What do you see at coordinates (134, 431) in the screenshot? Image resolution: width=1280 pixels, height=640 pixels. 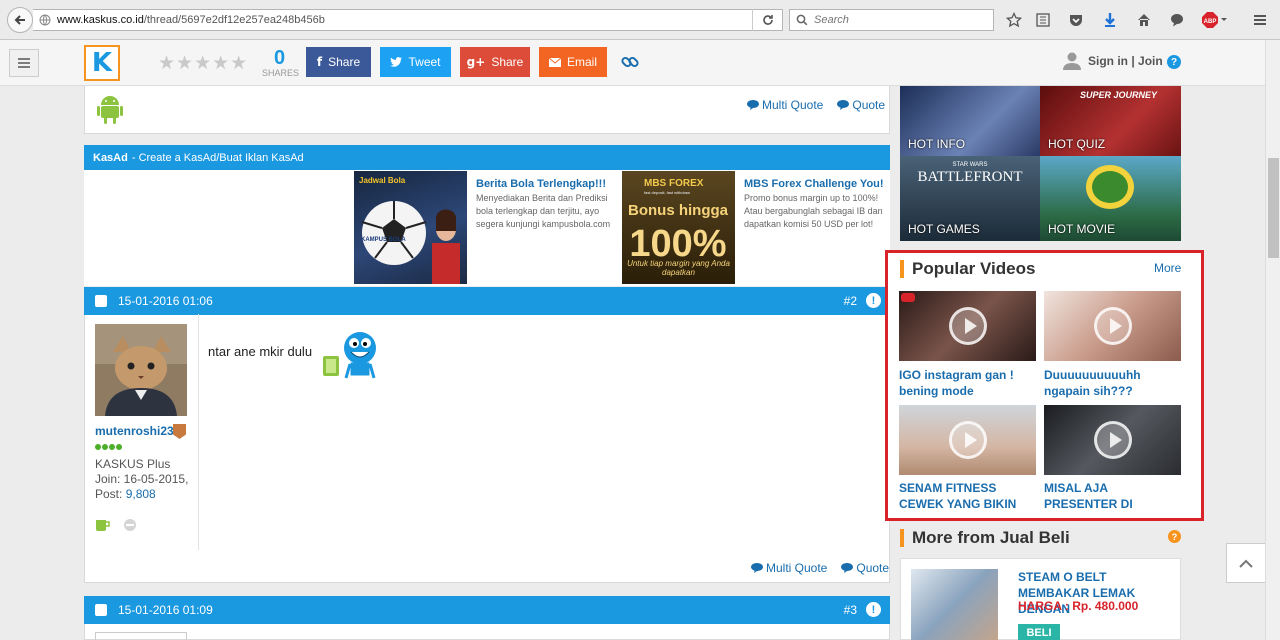 I see `username: mutenroshi23` at bounding box center [134, 431].